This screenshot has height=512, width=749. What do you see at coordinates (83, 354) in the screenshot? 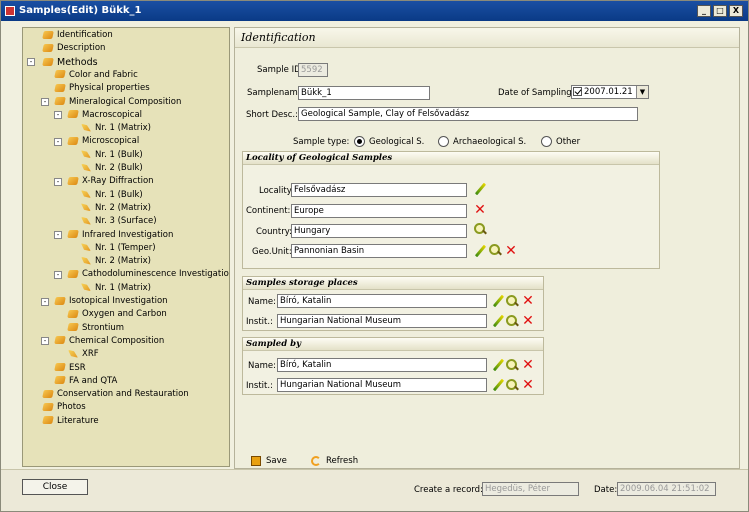
I see `tree-item: XRF` at bounding box center [83, 354].